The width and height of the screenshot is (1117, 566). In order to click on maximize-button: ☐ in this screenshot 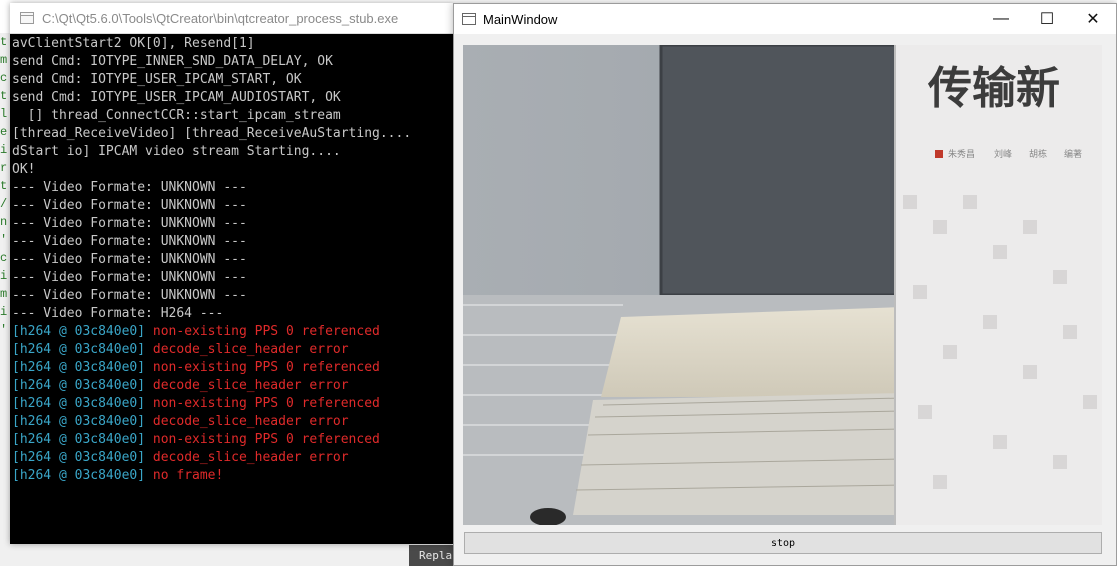, I will do `click(1047, 19)`.